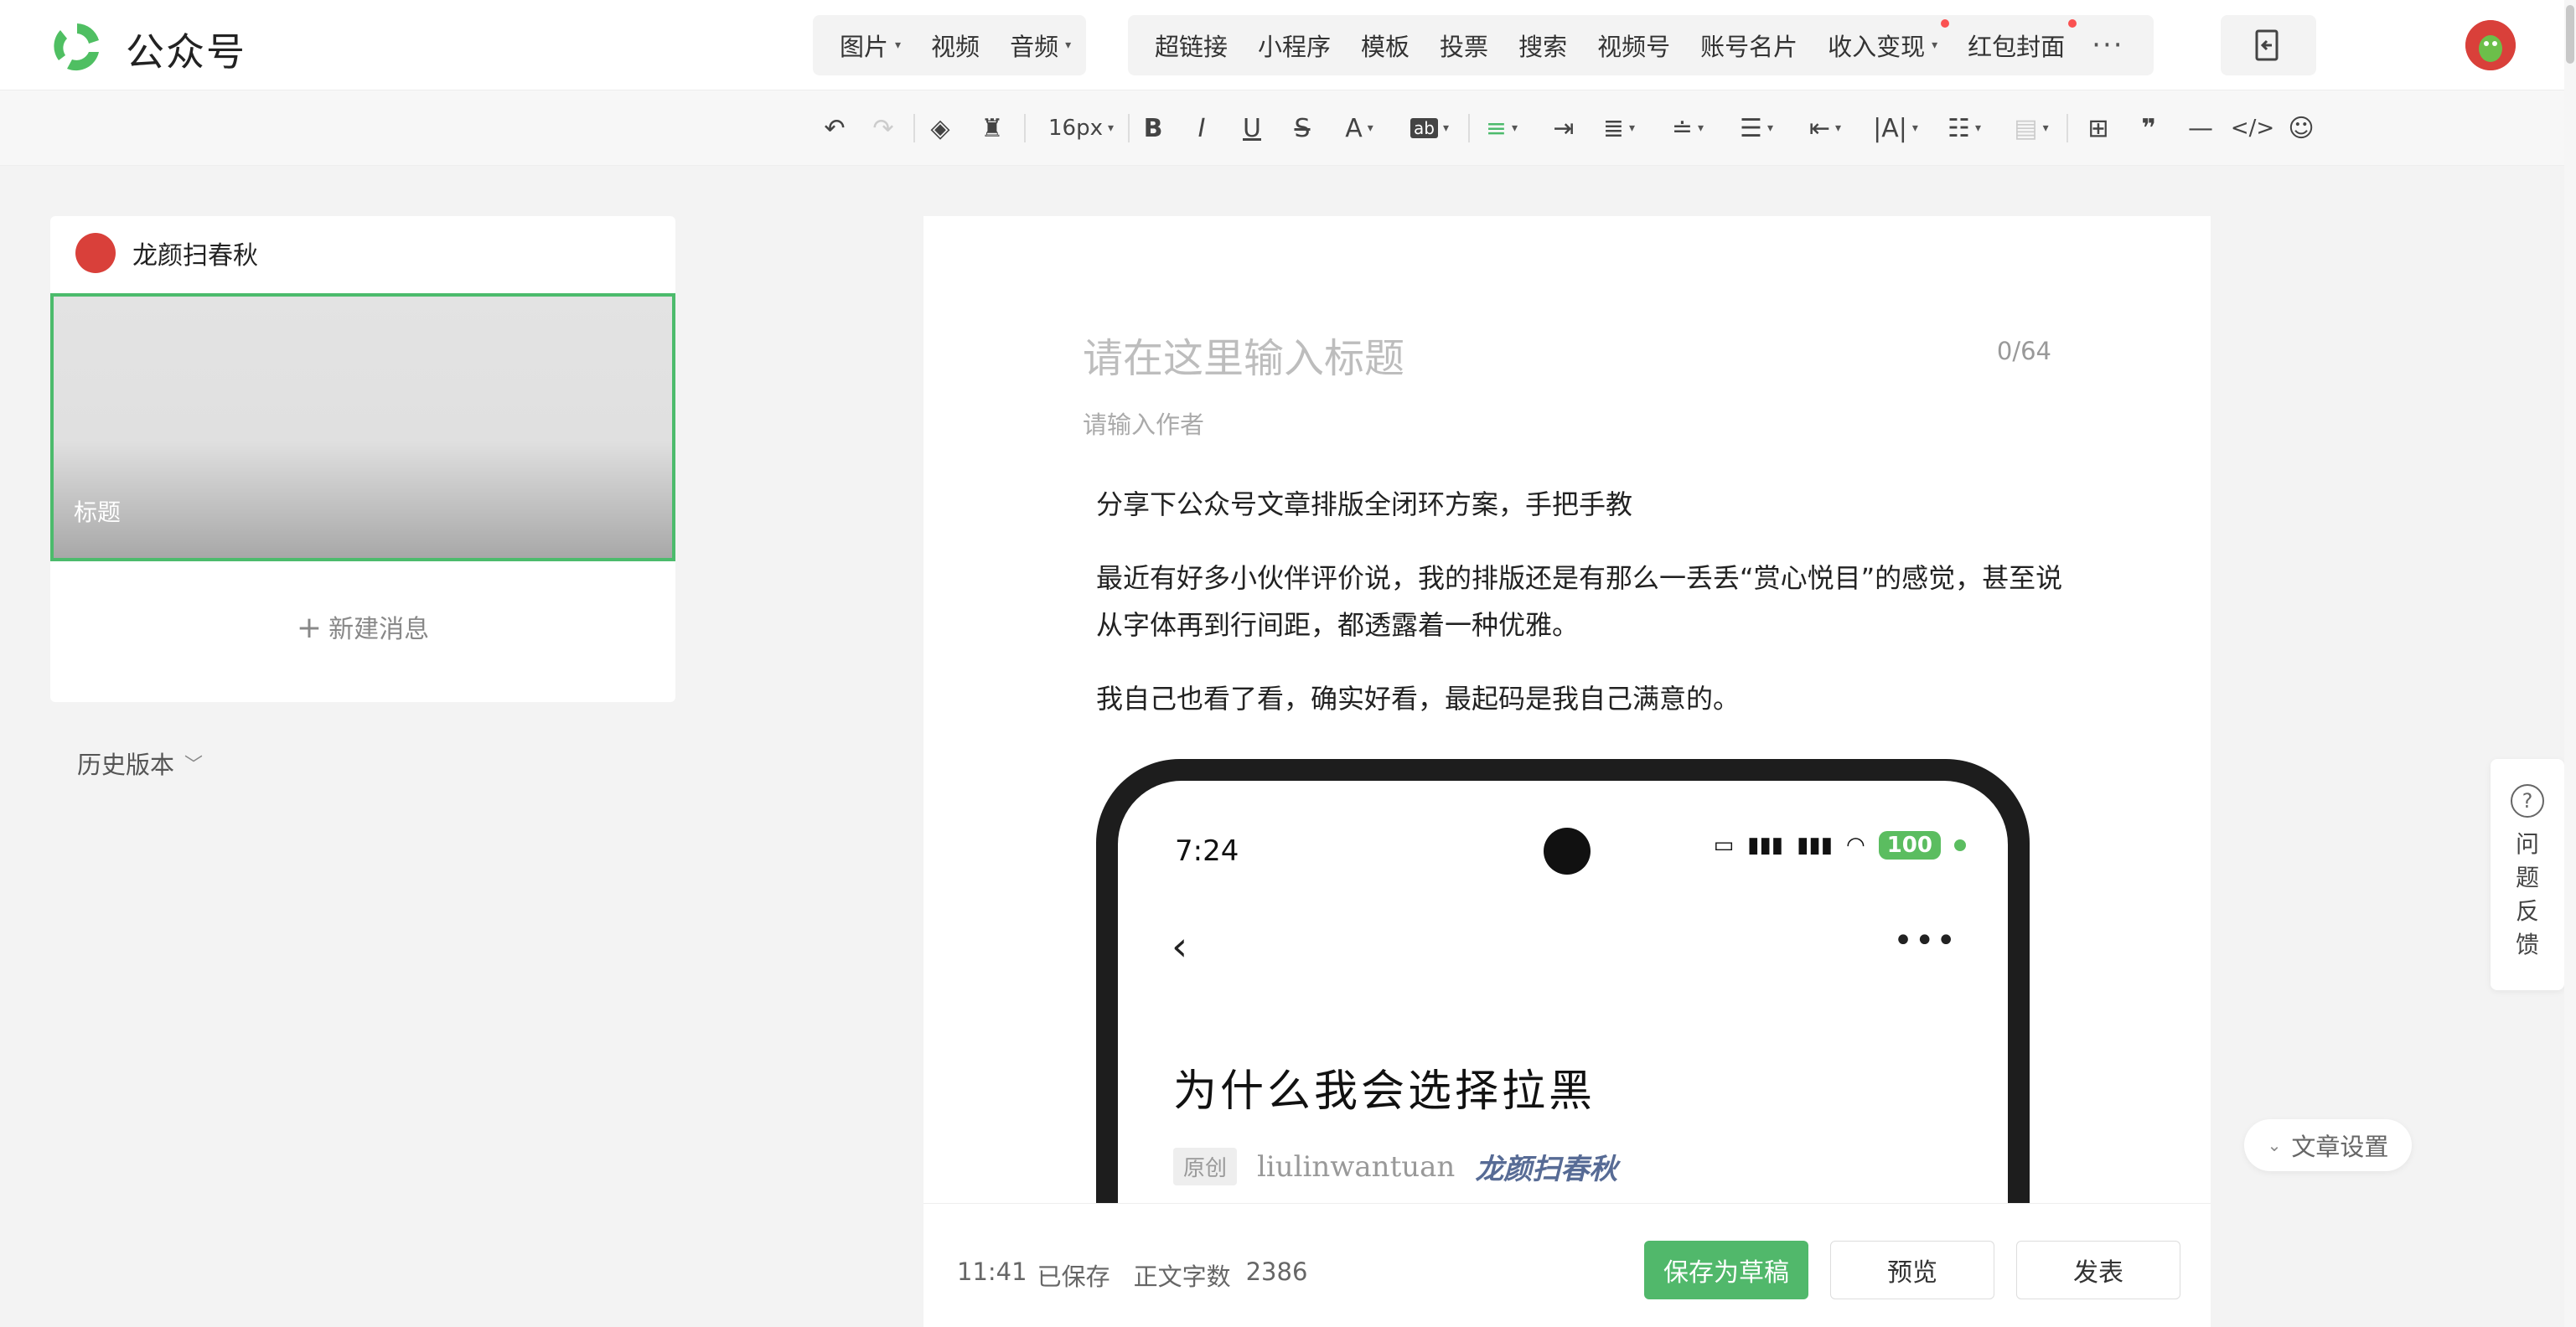 The height and width of the screenshot is (1327, 2576). Describe the element at coordinates (1040, 45) in the screenshot. I see `insert-audio-menu: 音频 ▾` at that location.